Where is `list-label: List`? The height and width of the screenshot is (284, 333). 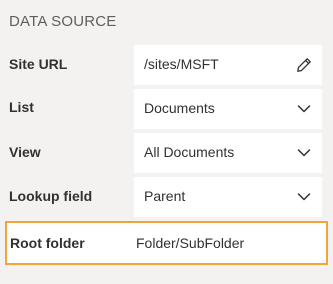 list-label: List is located at coordinates (21, 107).